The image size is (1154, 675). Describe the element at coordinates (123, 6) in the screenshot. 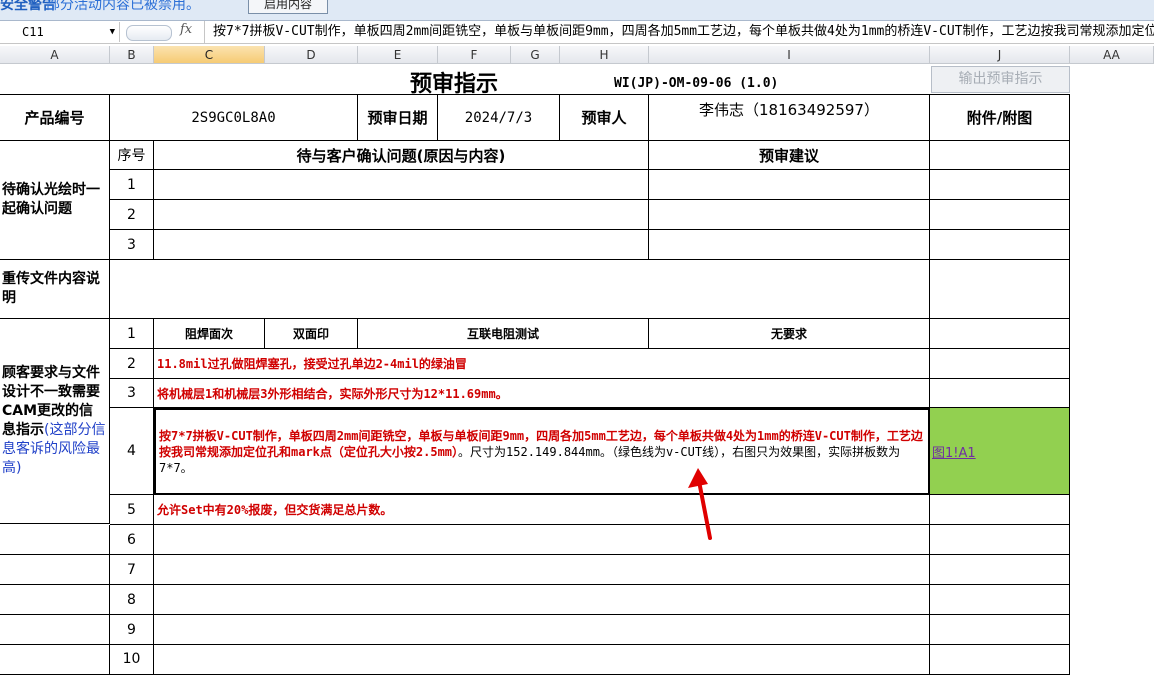

I see `security-warning-message: 部分活动内容已被禁用。` at that location.